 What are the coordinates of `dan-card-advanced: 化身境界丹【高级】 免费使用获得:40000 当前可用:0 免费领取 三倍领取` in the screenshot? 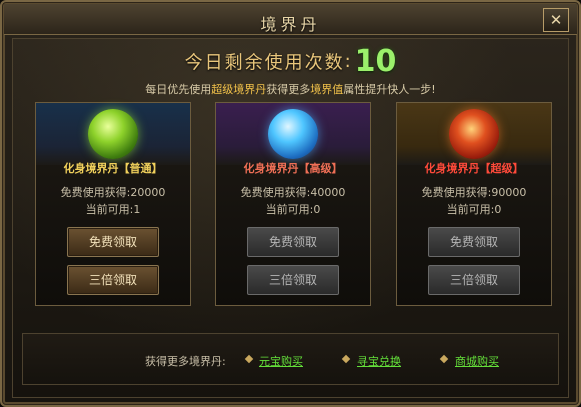 It's located at (293, 204).